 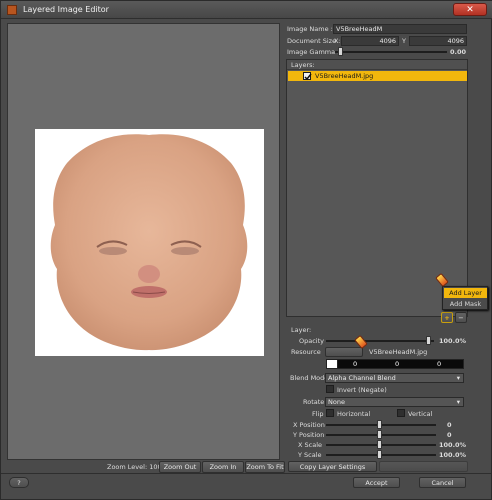 I want to click on help-button: ?, so click(x=19, y=482).